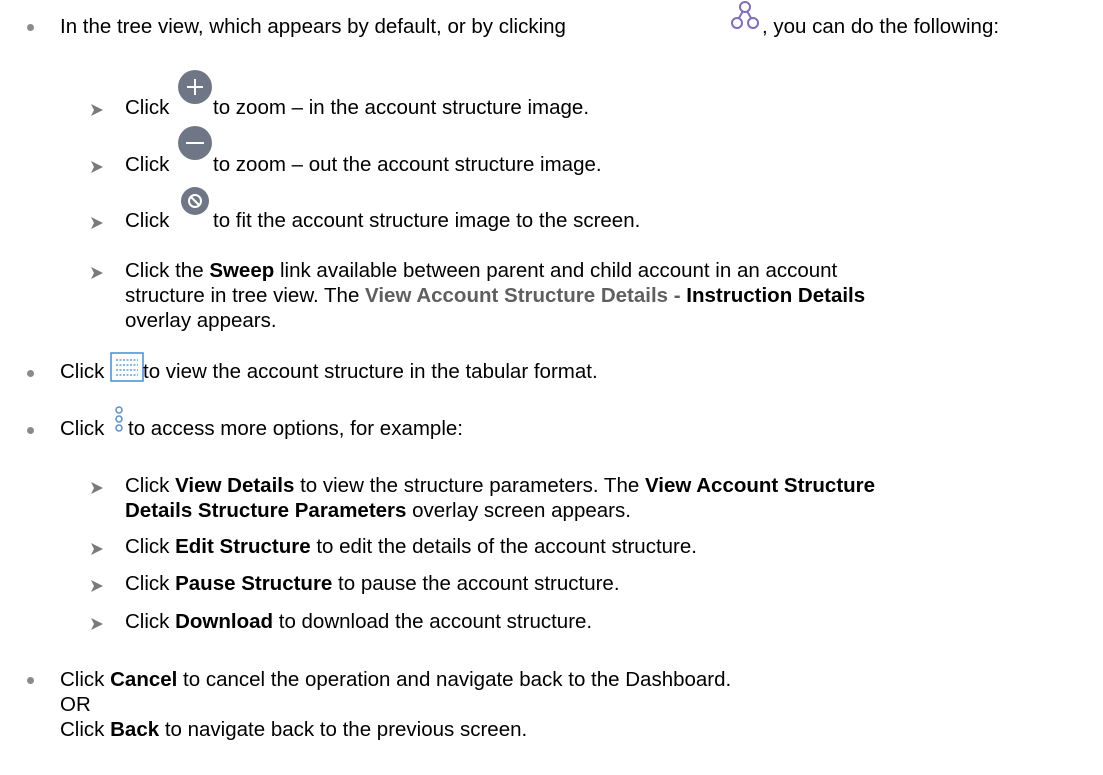  What do you see at coordinates (295, 428) in the screenshot?
I see `more-desc: to access more options, for example:` at bounding box center [295, 428].